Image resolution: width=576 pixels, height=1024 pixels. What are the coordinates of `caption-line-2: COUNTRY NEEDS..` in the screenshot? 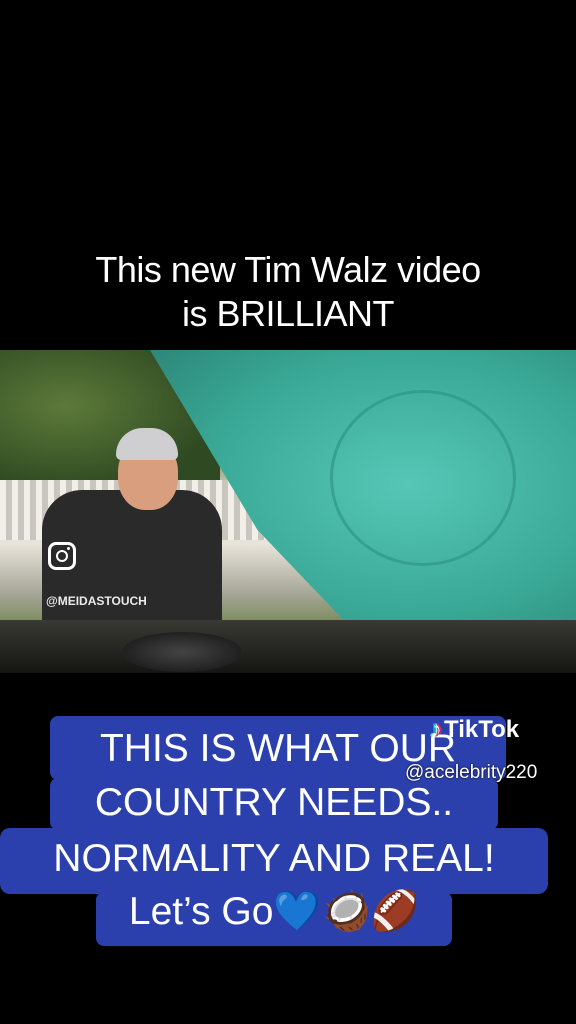 It's located at (274, 804).